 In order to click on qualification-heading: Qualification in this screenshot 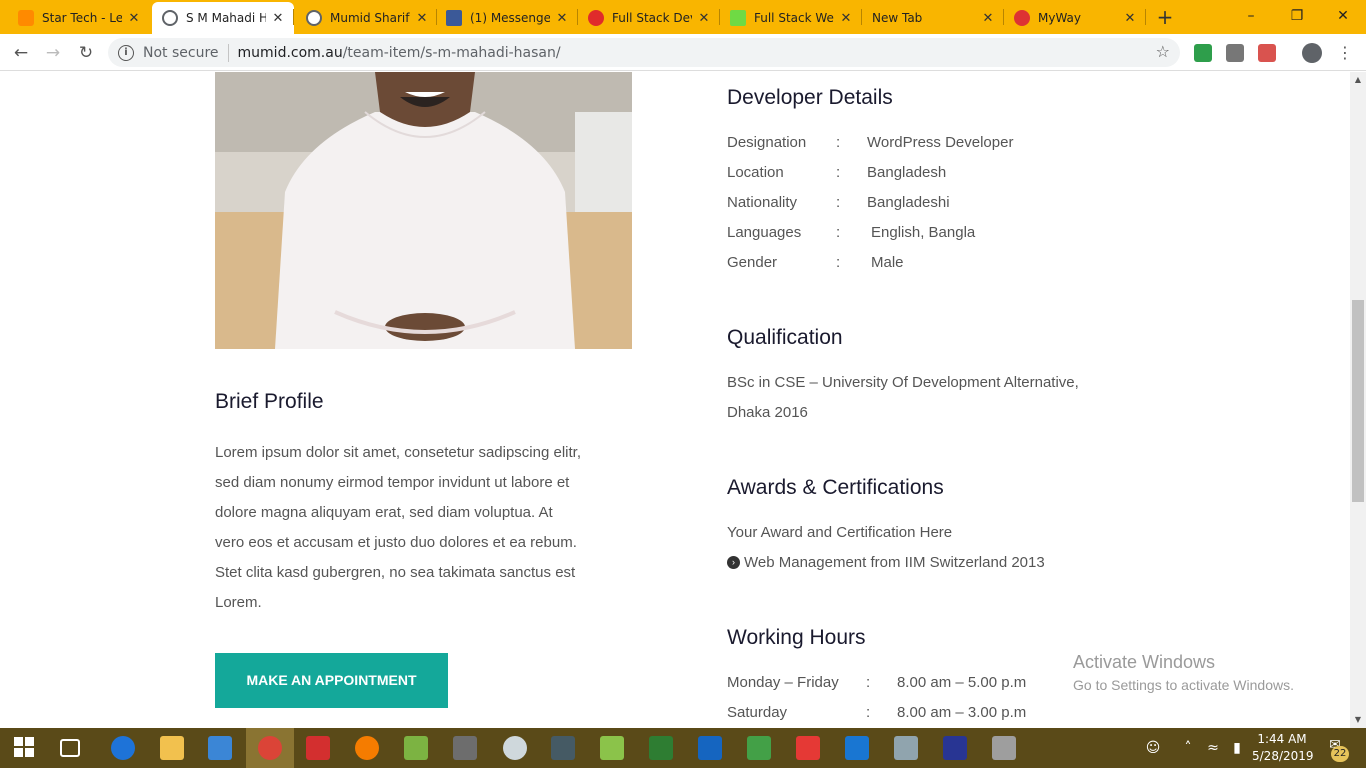, I will do `click(785, 337)`.